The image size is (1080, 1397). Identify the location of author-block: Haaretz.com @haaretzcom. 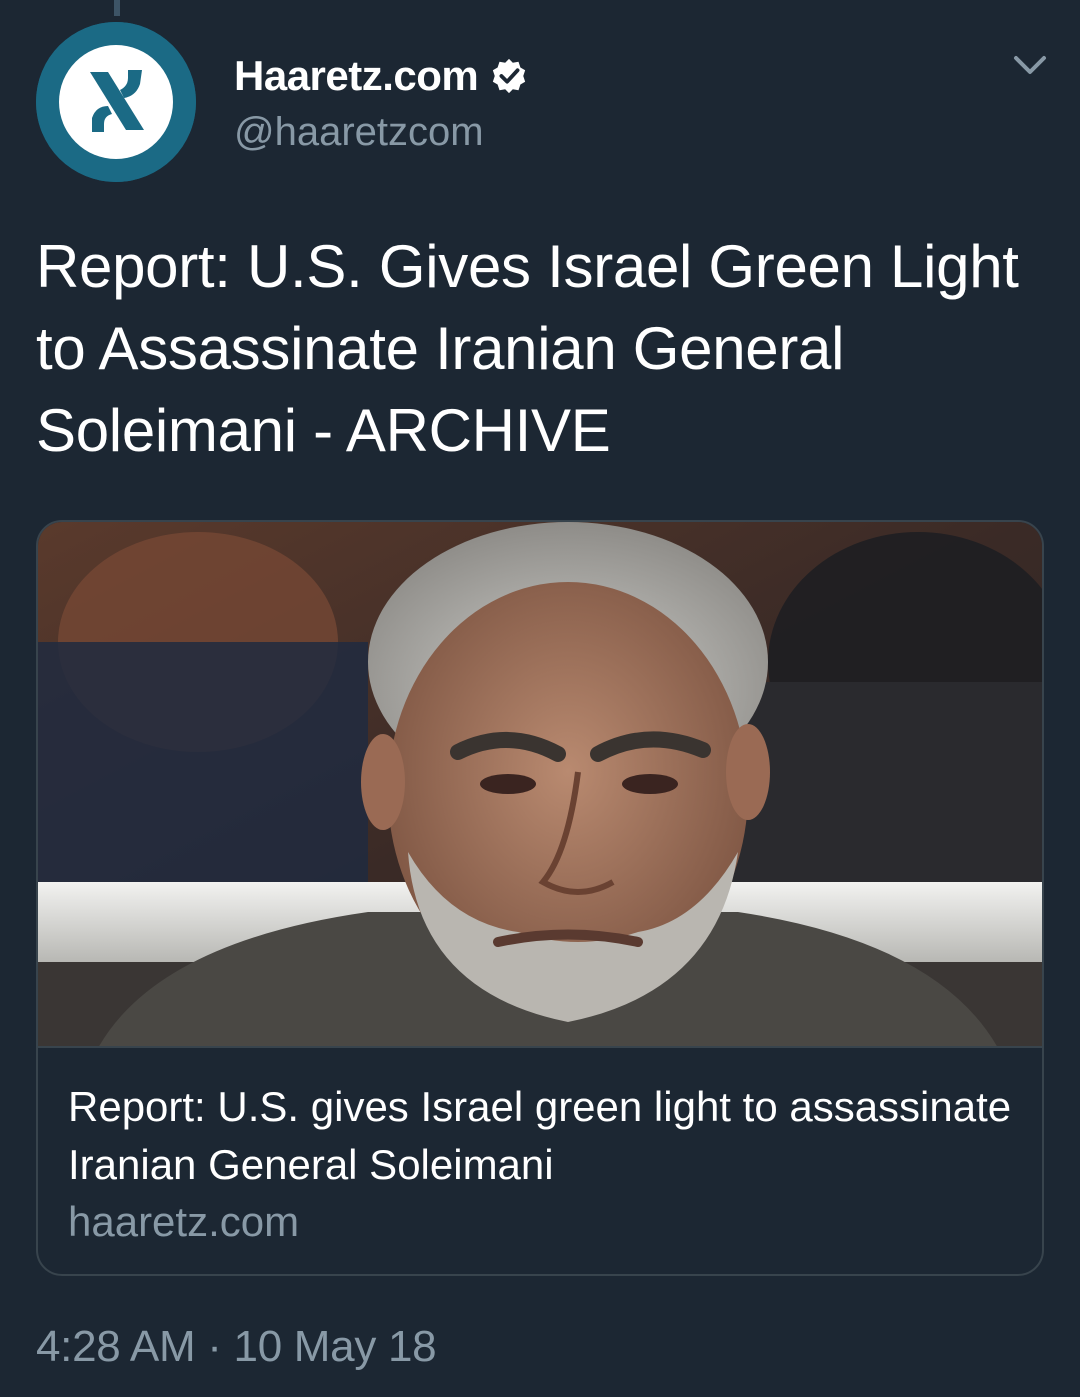
(381, 101).